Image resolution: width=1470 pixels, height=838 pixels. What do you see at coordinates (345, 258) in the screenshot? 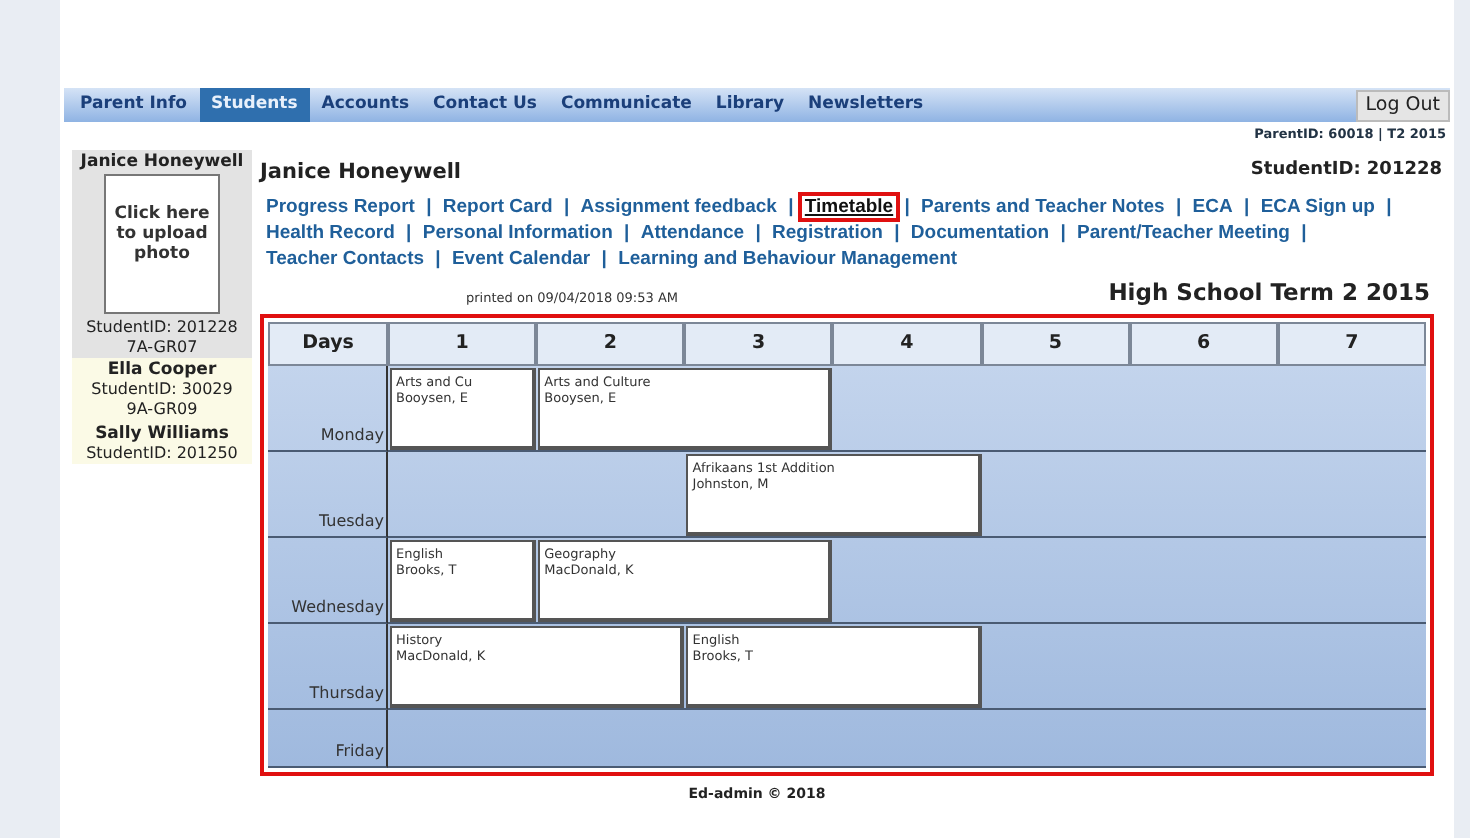
I see `report-link: Teacher Contacts` at bounding box center [345, 258].